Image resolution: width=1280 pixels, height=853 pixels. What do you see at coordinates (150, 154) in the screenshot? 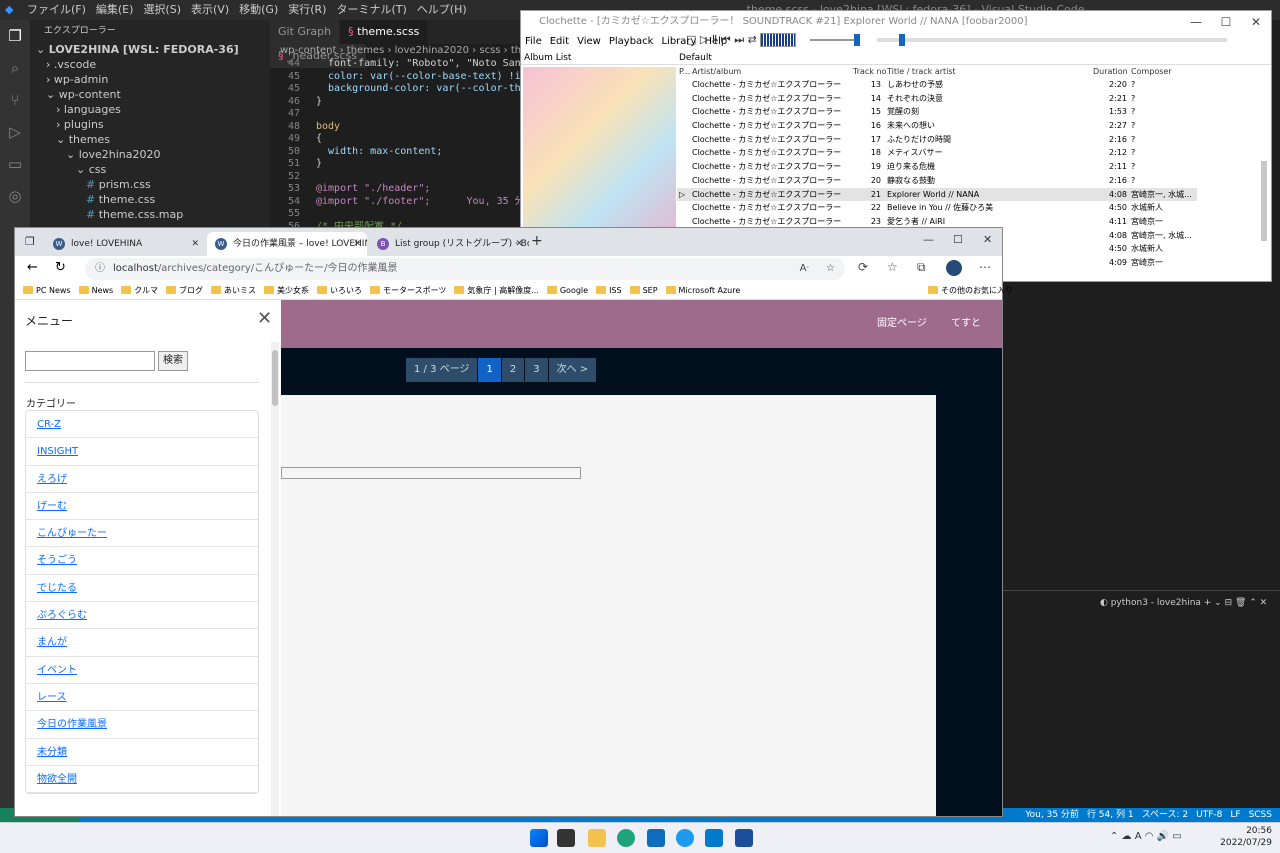
I see `tree-item: ⌄ love2hina2020` at bounding box center [150, 154].